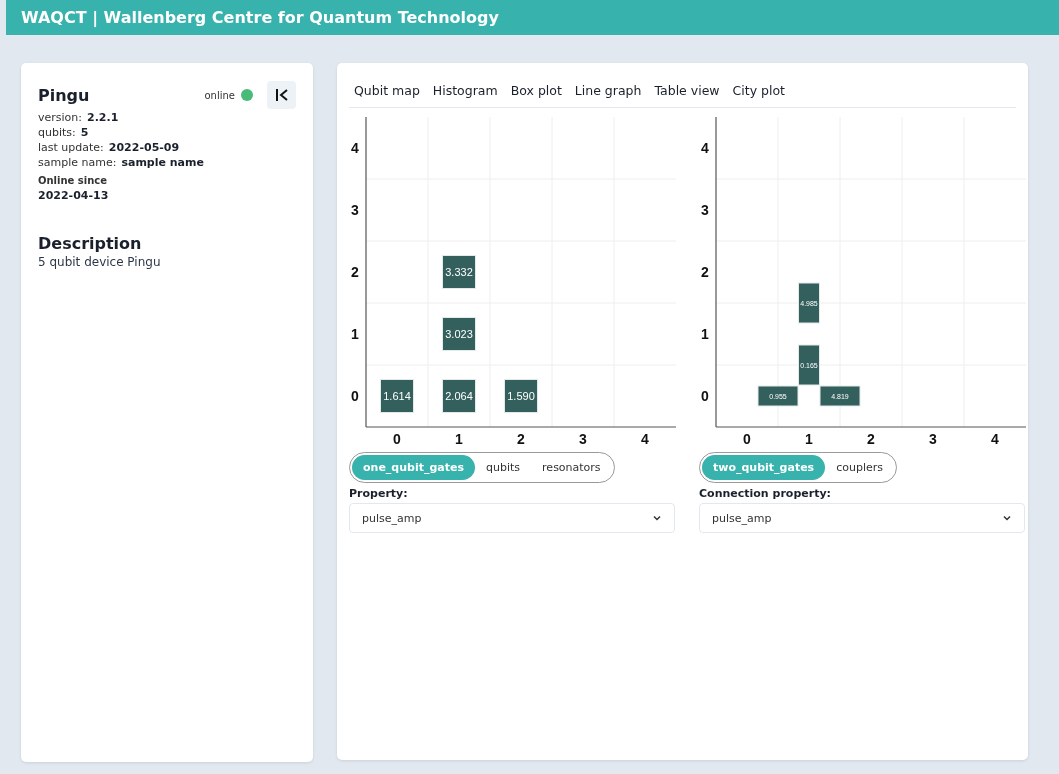  What do you see at coordinates (608, 90) in the screenshot?
I see `view-tab: Line graph` at bounding box center [608, 90].